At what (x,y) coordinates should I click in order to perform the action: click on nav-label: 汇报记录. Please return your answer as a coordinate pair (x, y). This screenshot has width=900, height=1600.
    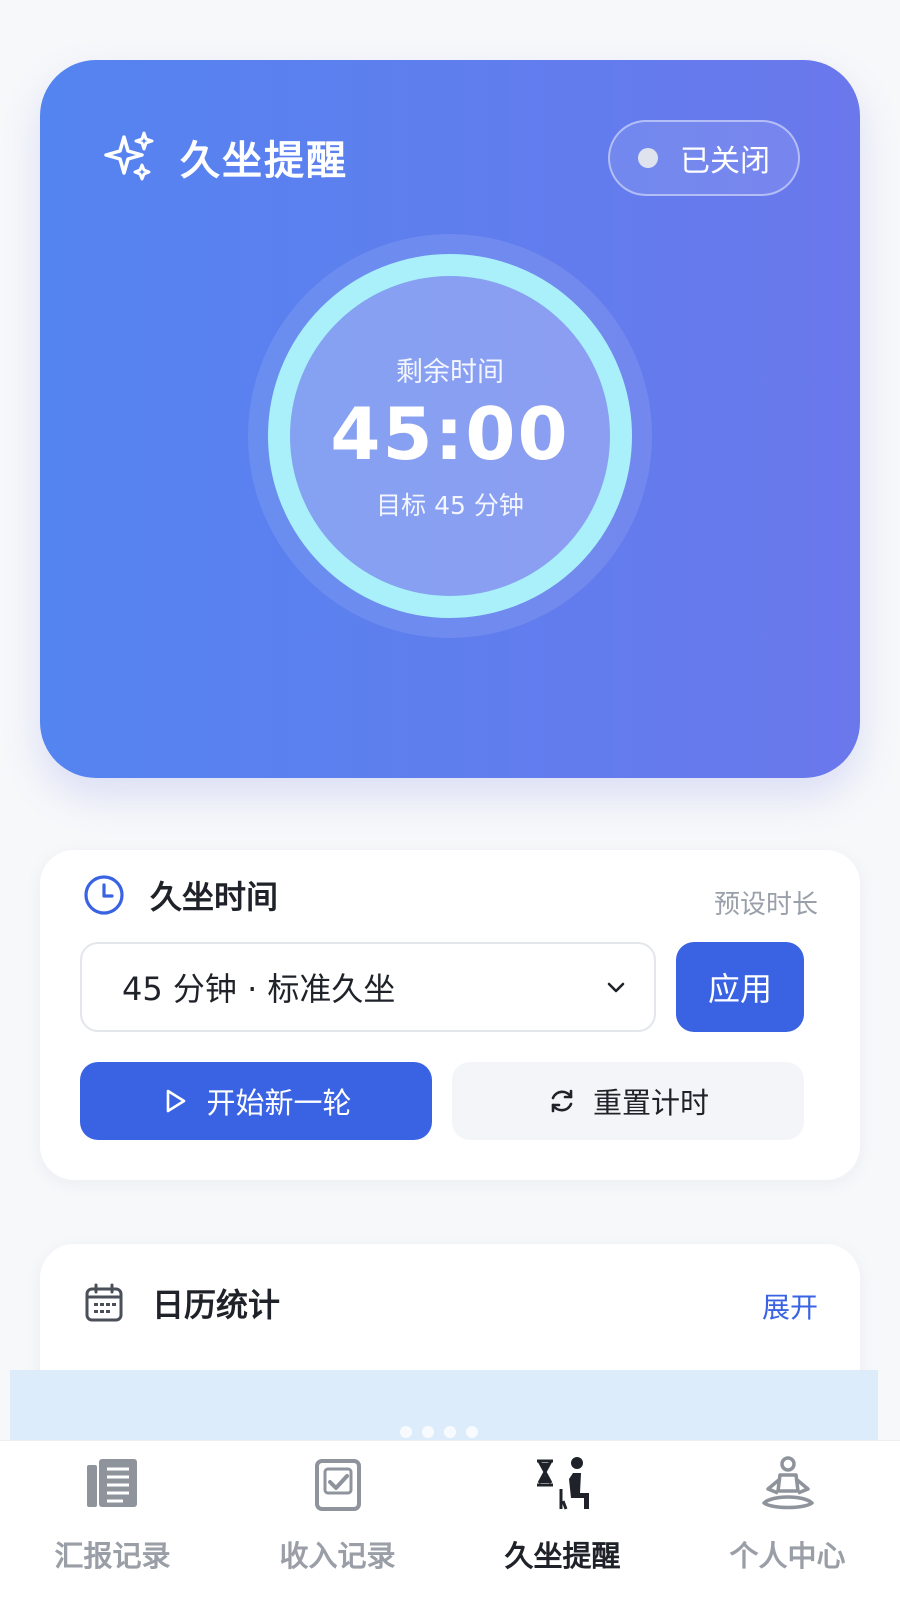
    Looking at the image, I should click on (112, 1556).